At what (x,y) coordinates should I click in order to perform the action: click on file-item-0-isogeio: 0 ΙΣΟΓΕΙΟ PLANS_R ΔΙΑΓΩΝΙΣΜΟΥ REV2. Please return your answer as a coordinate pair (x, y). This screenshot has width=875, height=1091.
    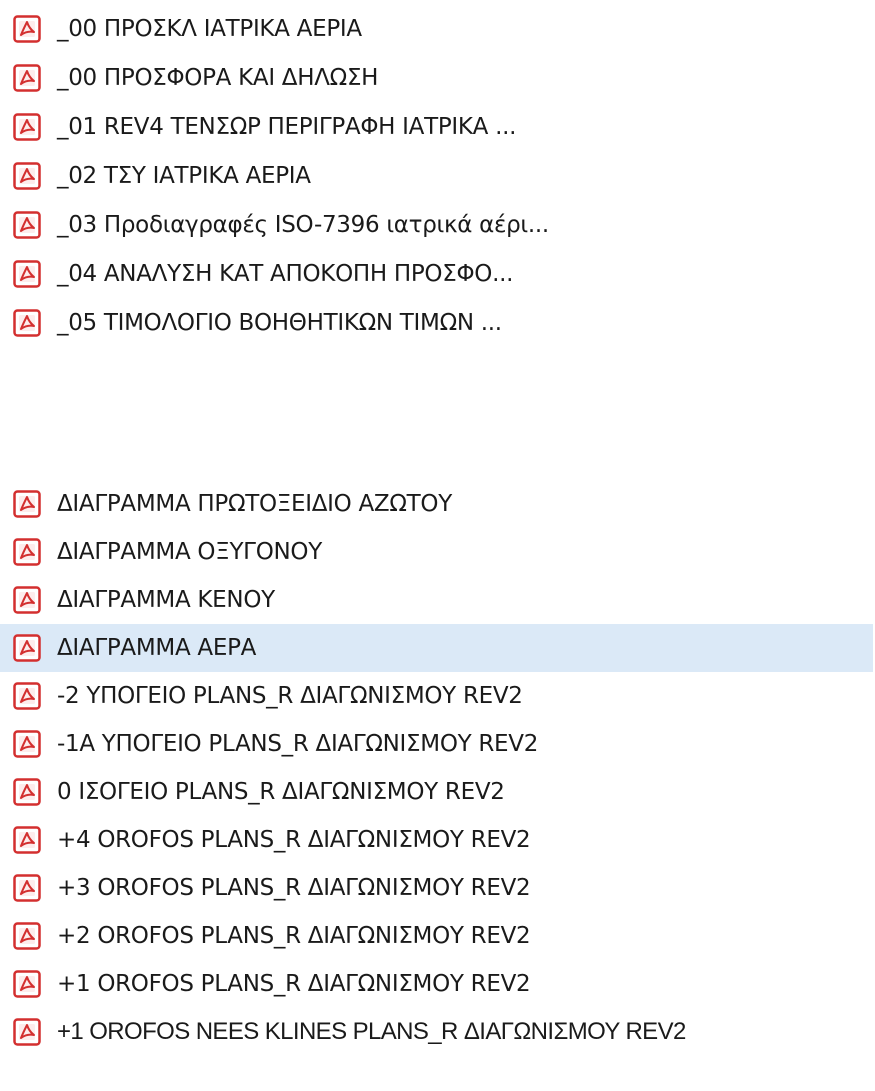
    Looking at the image, I should click on (437, 792).